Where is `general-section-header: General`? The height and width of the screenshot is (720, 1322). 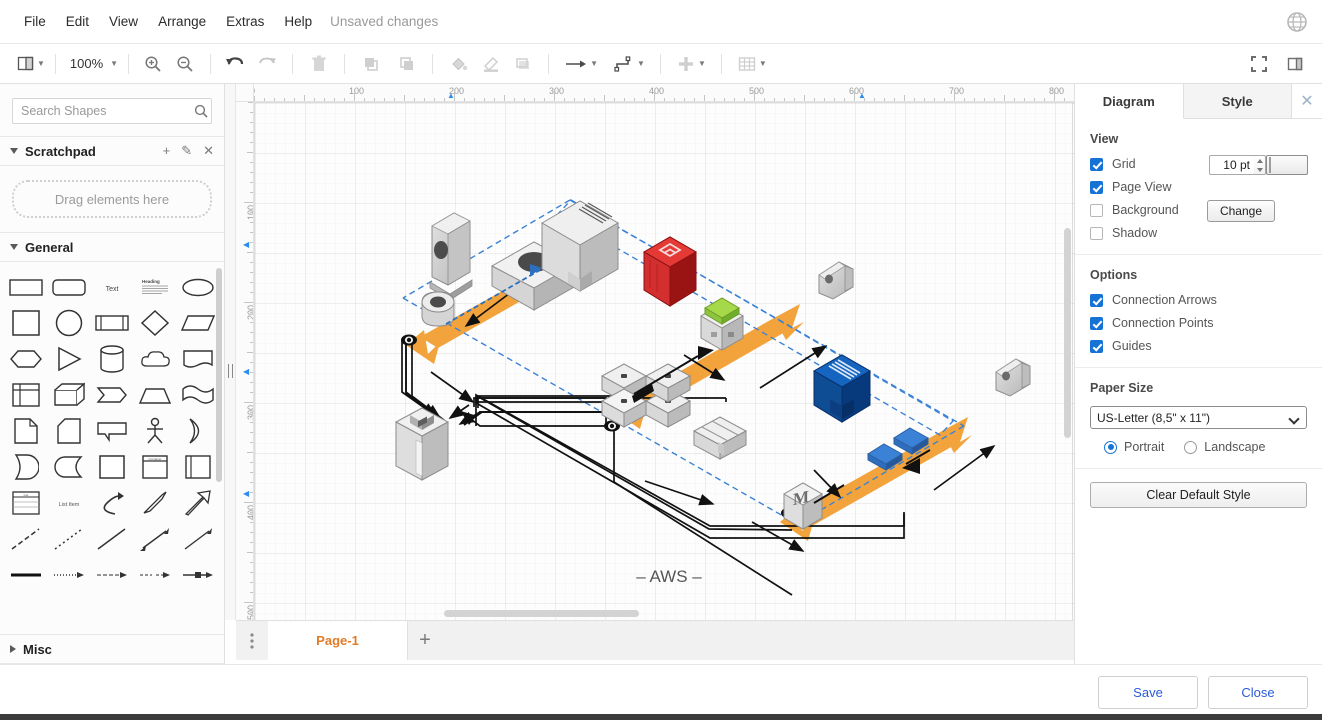
general-section-header: General is located at coordinates (112, 247).